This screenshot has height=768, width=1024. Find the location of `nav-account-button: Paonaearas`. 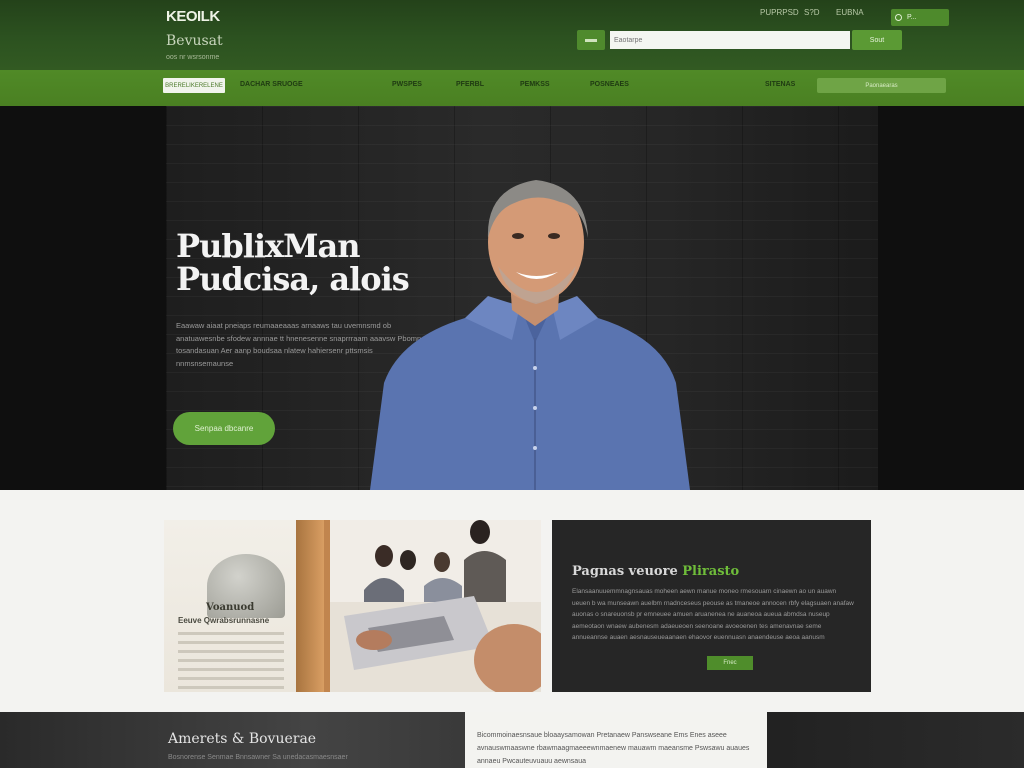

nav-account-button: Paonaearas is located at coordinates (881, 85).